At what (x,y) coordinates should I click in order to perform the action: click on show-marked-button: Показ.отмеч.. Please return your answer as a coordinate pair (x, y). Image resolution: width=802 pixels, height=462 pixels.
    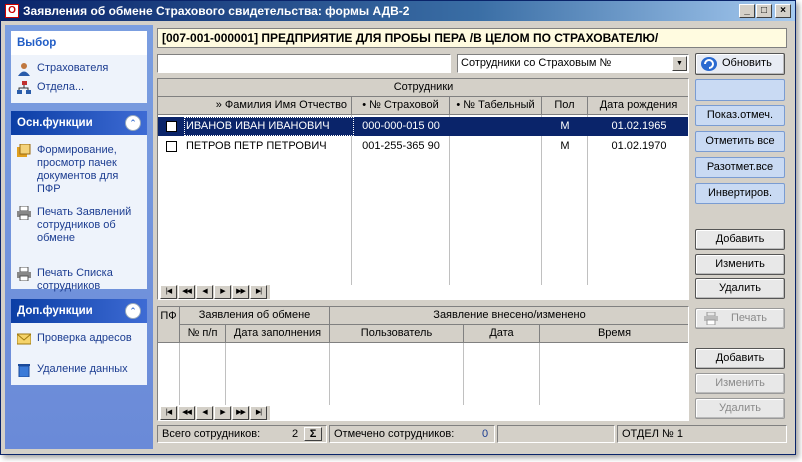
    Looking at the image, I should click on (740, 115).